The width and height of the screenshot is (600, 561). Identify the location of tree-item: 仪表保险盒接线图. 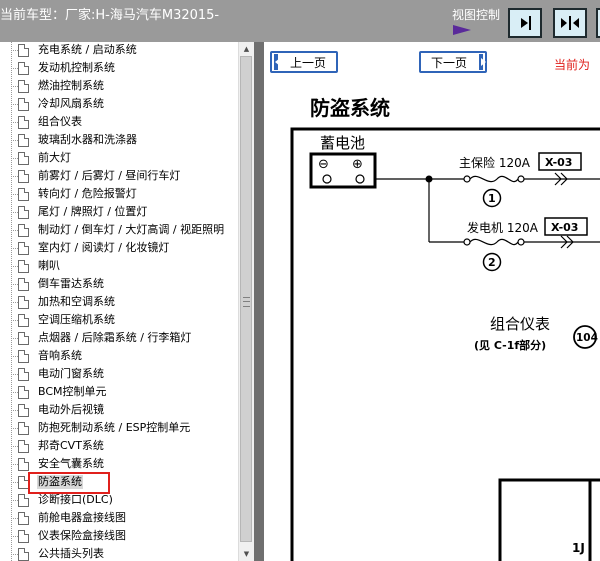
(69, 536).